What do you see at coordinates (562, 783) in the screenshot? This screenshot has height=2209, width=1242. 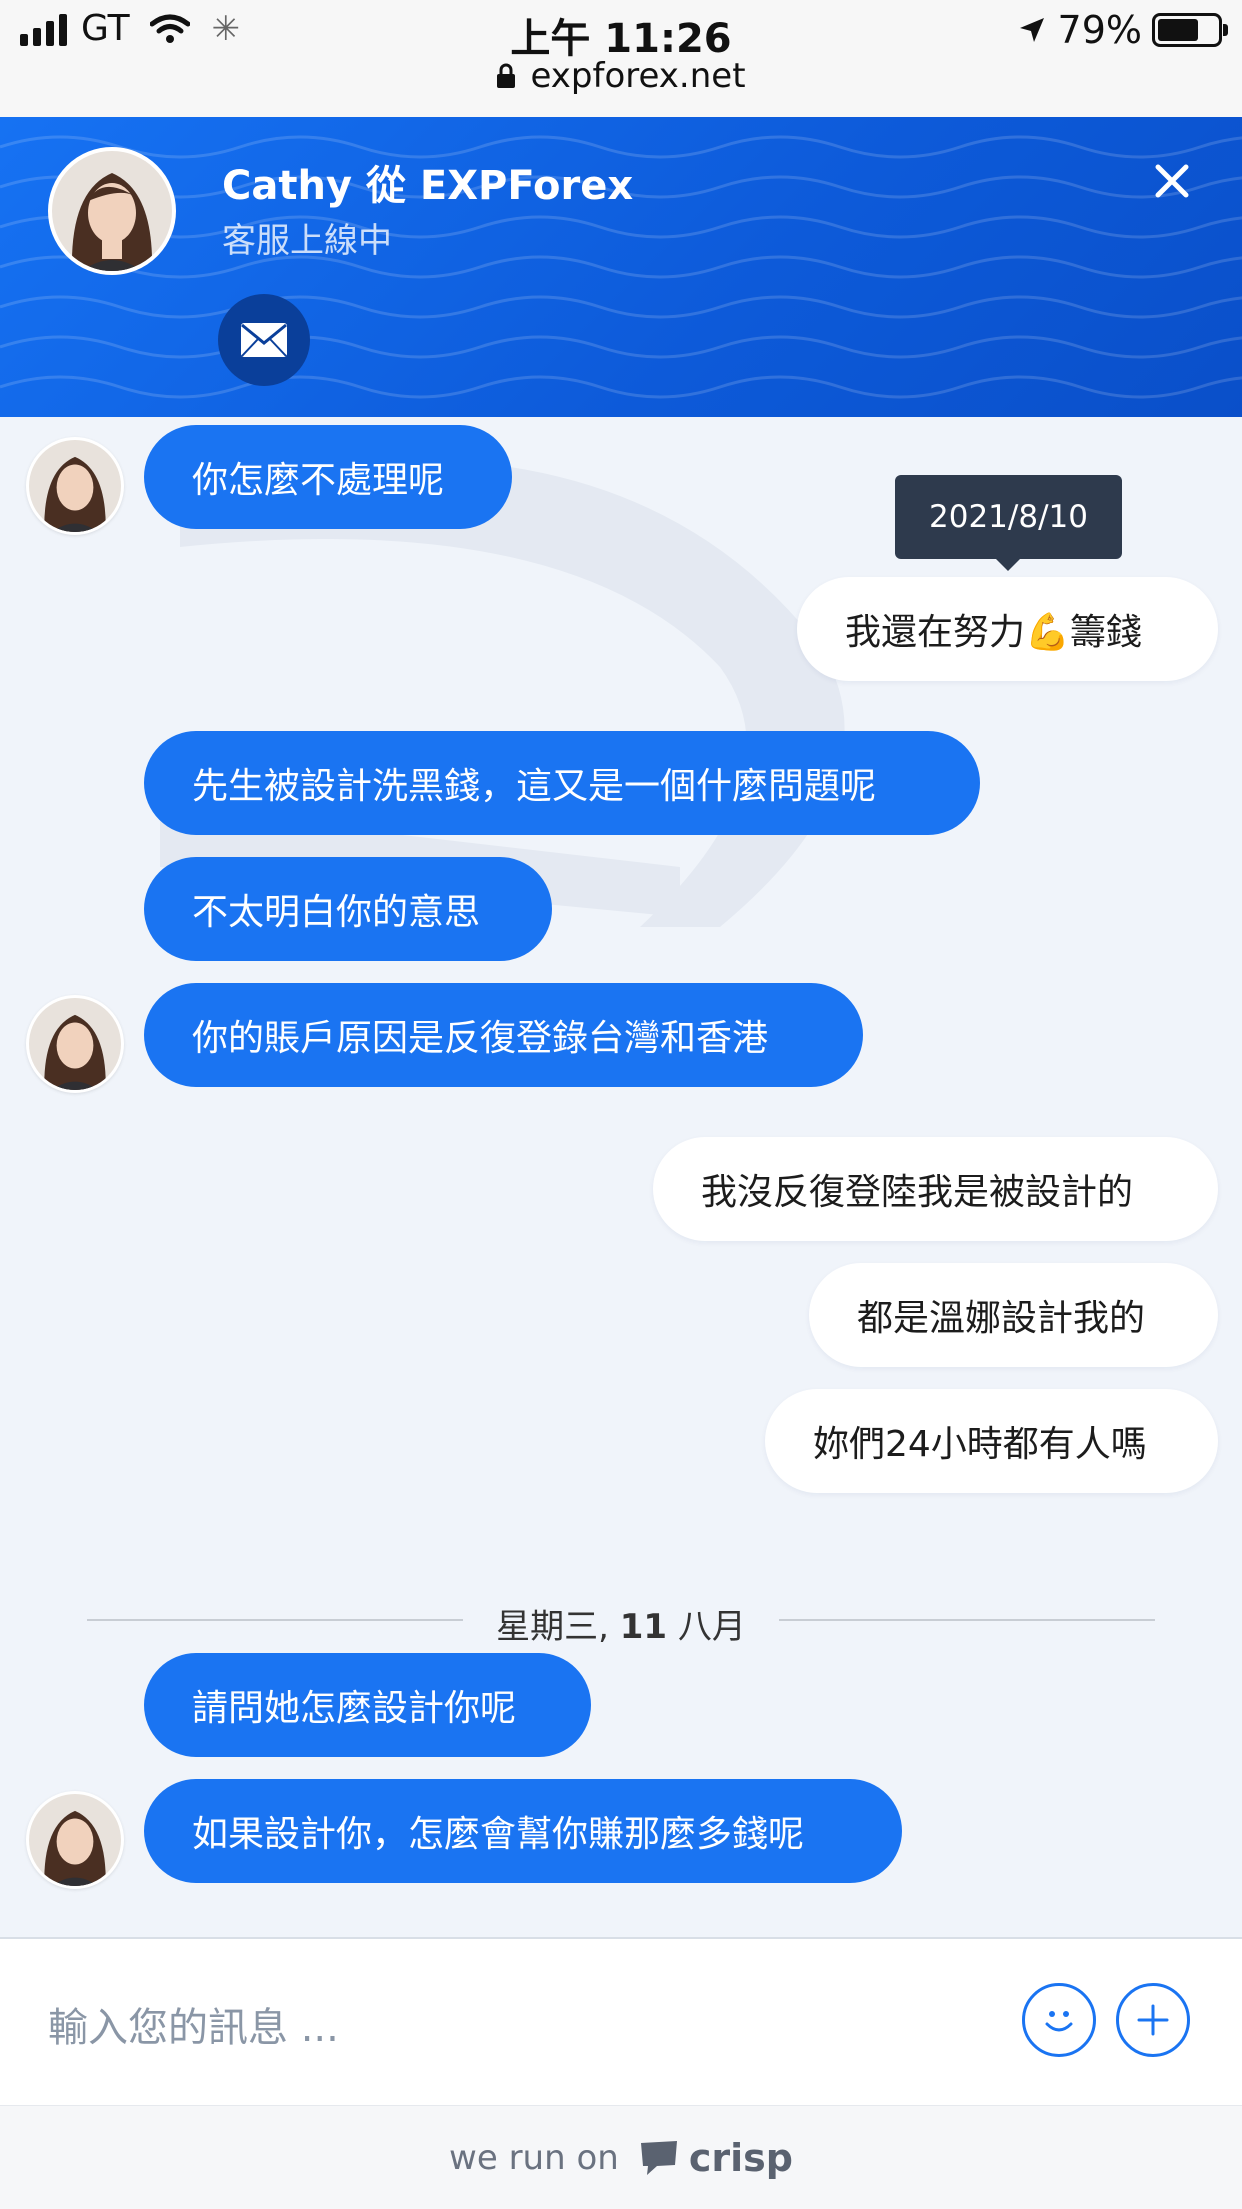 I see `operator-message: 先生被設計洗黑錢，這又是一個什麼問題呢` at bounding box center [562, 783].